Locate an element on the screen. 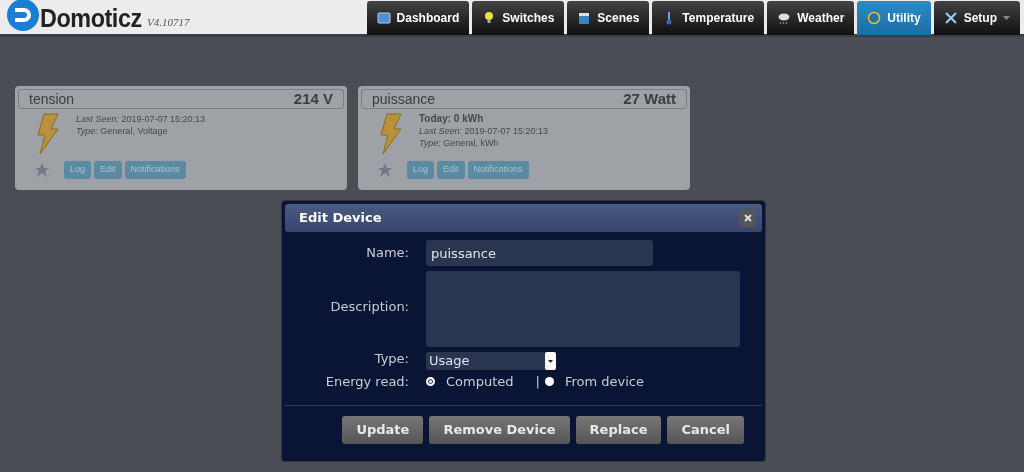  cloud-icon is located at coordinates (784, 18).